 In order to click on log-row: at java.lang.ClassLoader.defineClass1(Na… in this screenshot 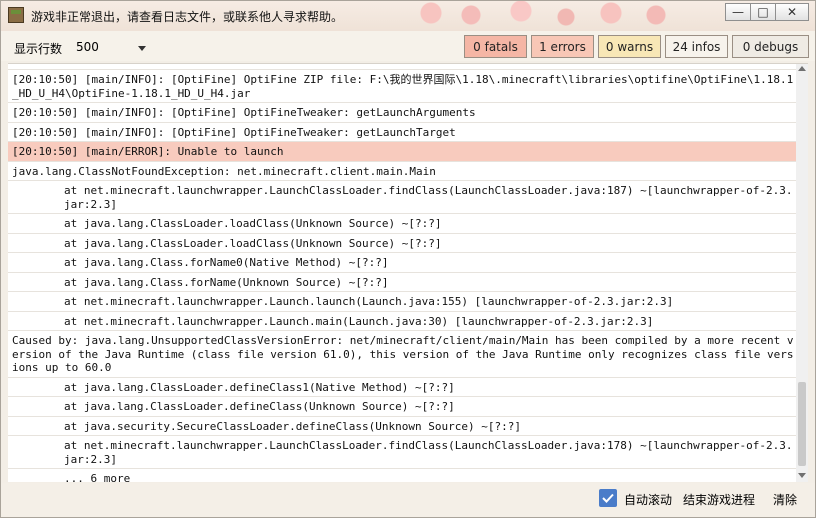, I will do `click(402, 387)`.